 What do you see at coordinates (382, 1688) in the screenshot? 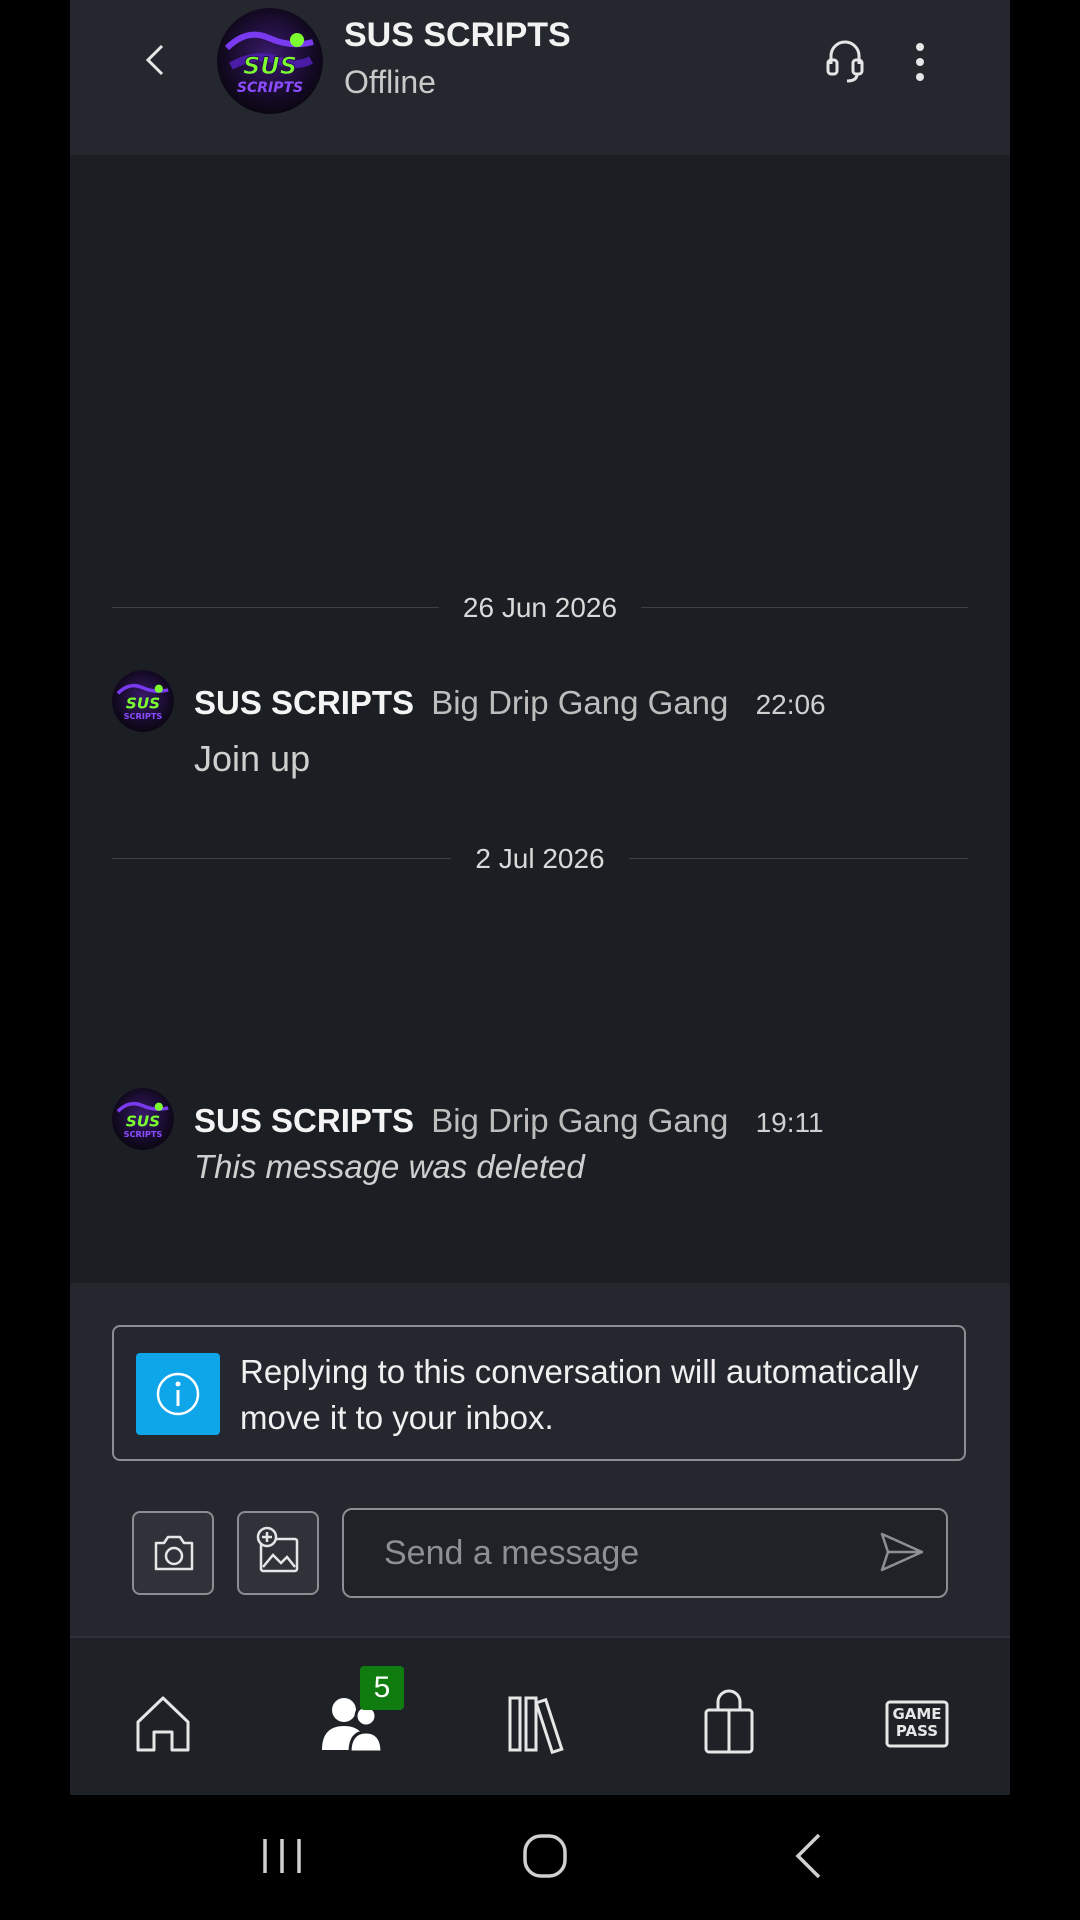
I see `notification-badge: 5` at bounding box center [382, 1688].